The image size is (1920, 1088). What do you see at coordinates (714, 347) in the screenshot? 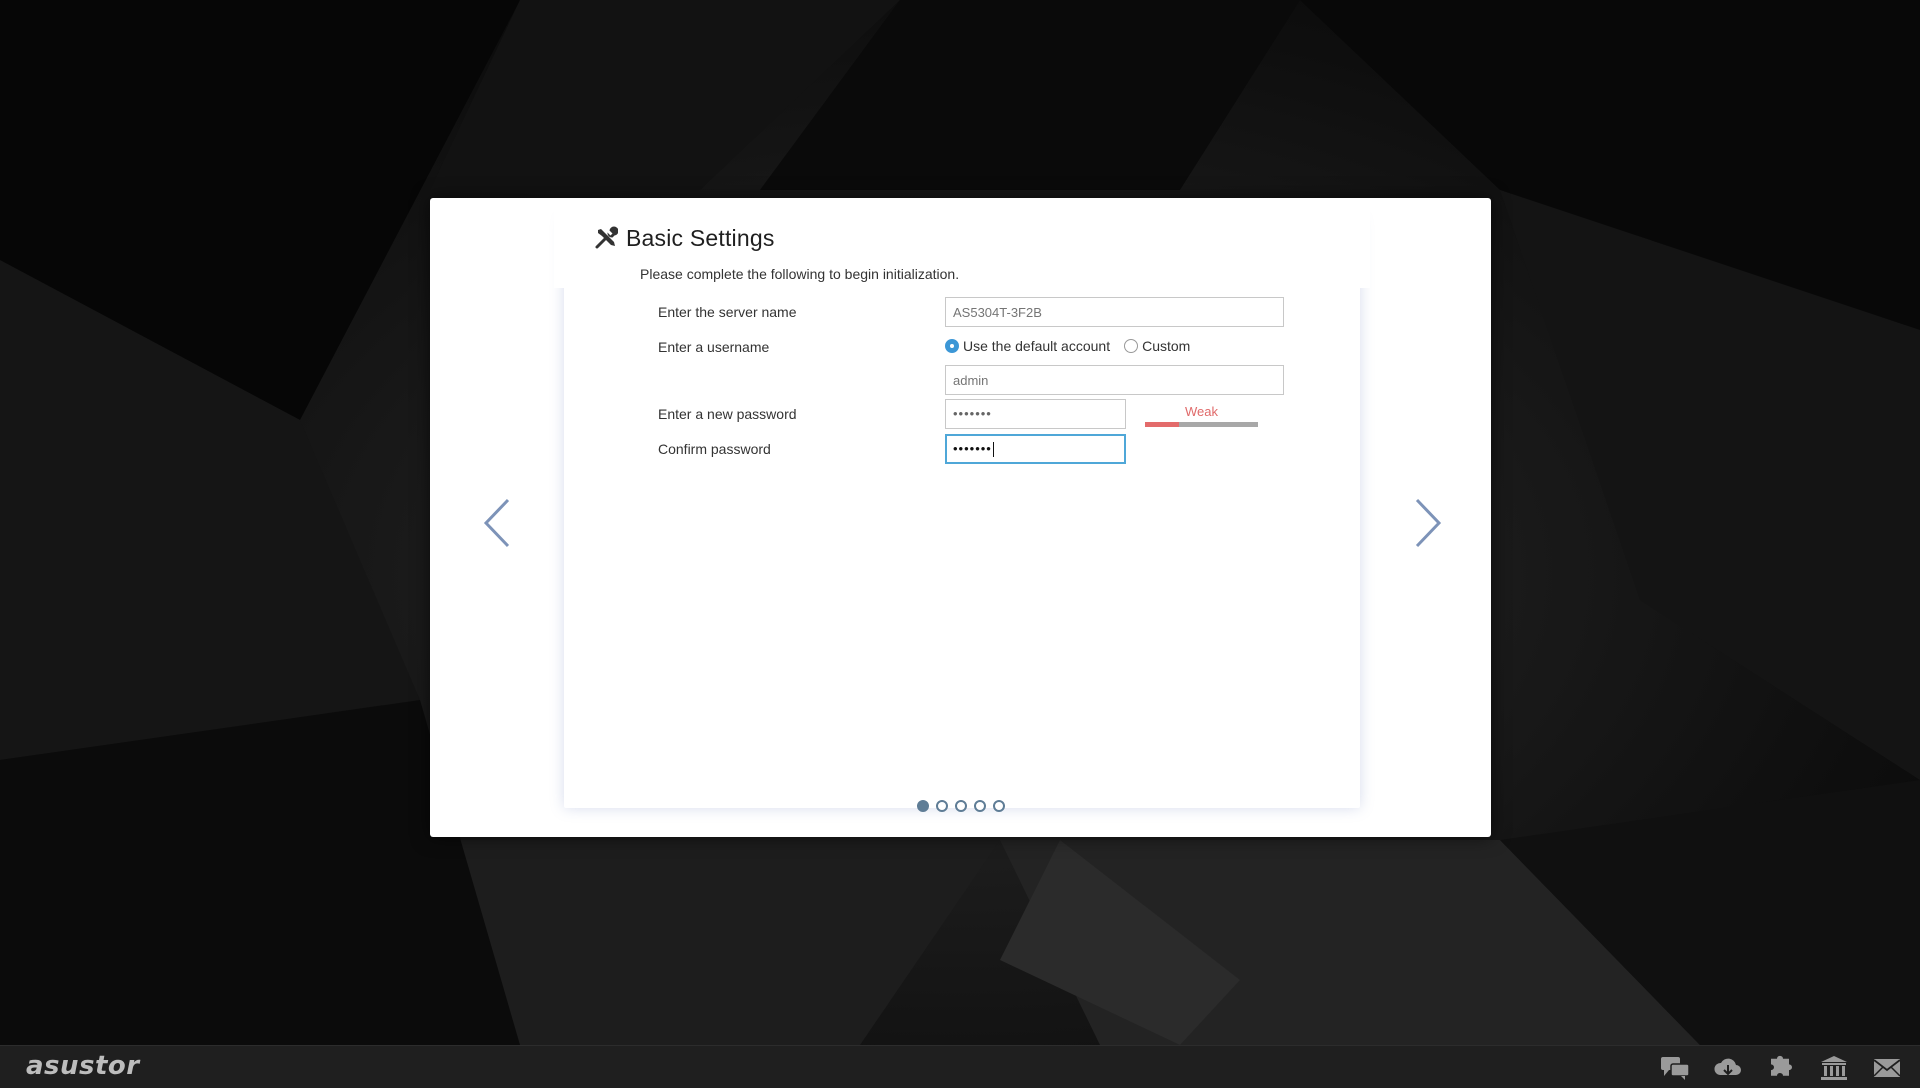
I see `username-label: Enter a username` at bounding box center [714, 347].